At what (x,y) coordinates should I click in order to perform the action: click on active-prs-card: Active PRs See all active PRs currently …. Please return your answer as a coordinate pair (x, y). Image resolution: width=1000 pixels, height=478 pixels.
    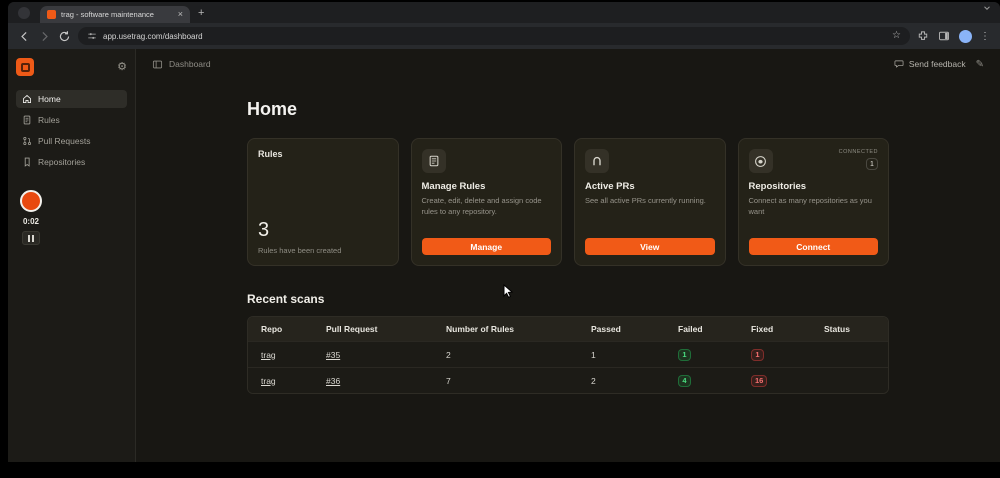
    Looking at the image, I should click on (650, 202).